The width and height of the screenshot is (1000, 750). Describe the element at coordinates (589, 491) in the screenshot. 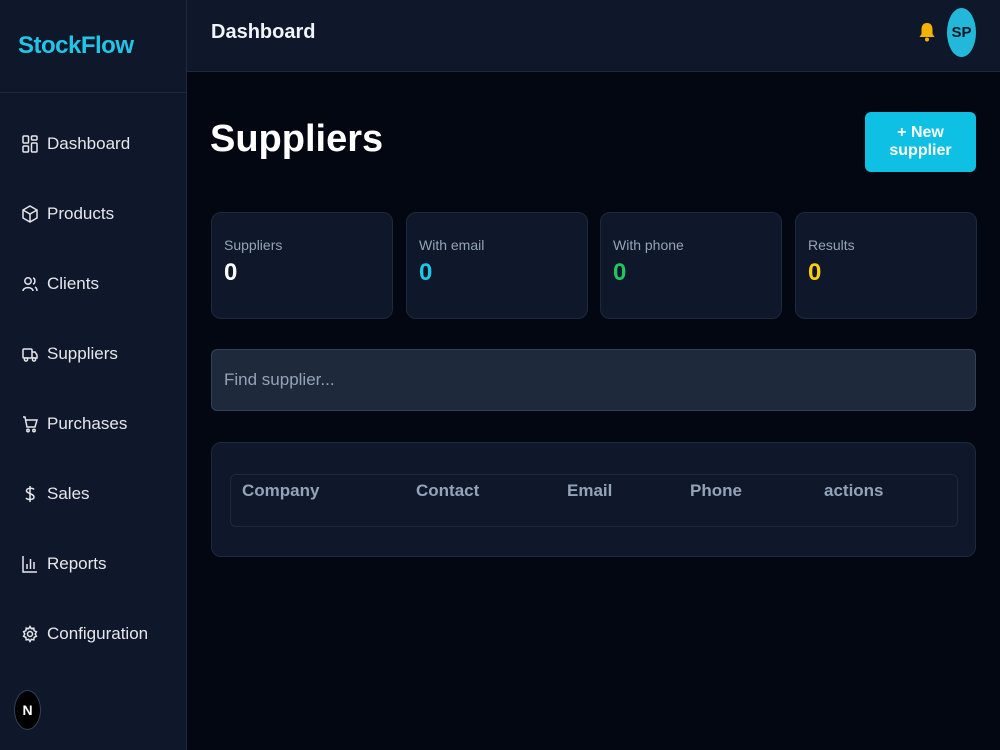

I see `column-header-email: Email` at that location.